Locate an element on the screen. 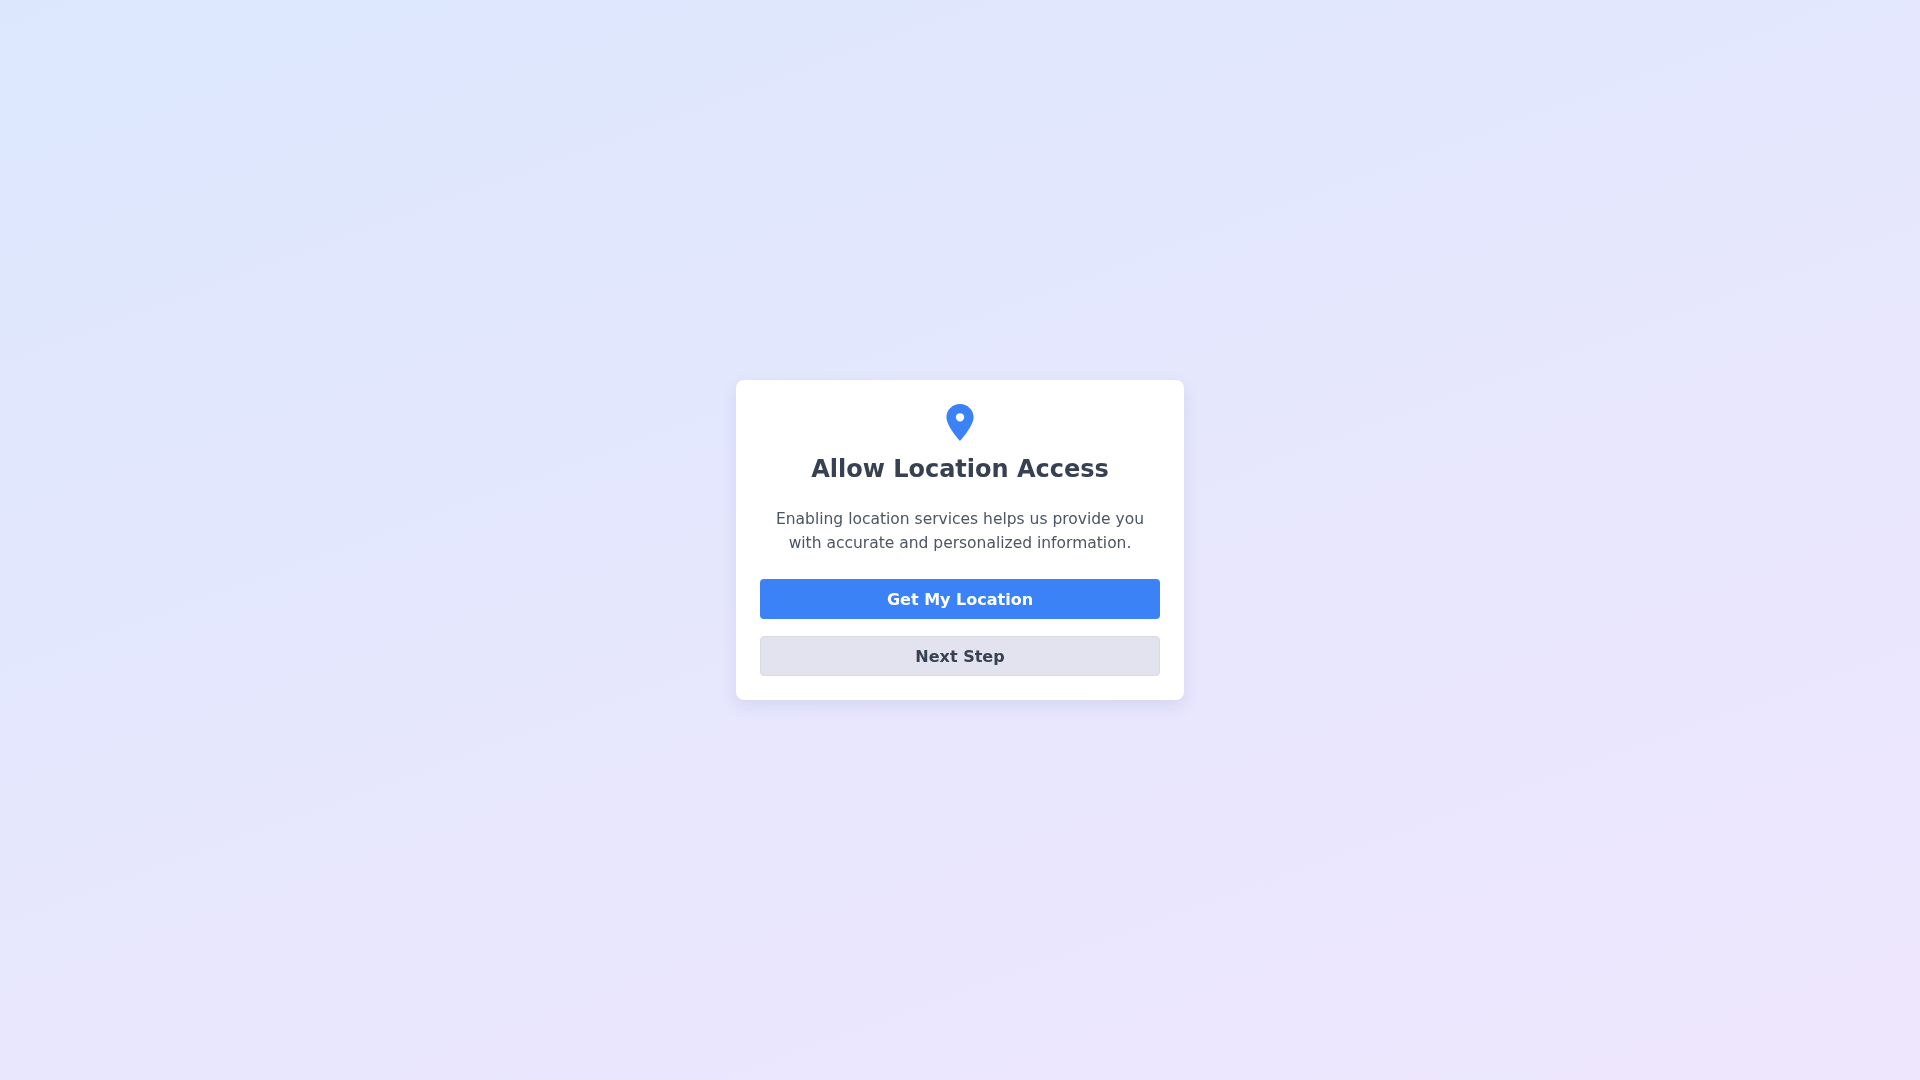  location-pin-icon is located at coordinates (960, 422).